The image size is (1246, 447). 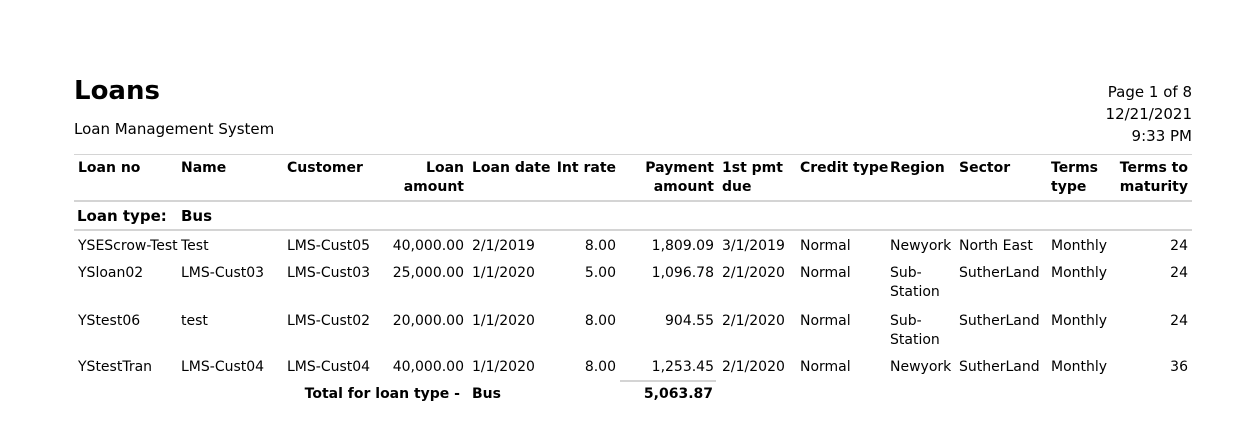 What do you see at coordinates (682, 246) in the screenshot?
I see `cell-payment-amount: 1,809.09` at bounding box center [682, 246].